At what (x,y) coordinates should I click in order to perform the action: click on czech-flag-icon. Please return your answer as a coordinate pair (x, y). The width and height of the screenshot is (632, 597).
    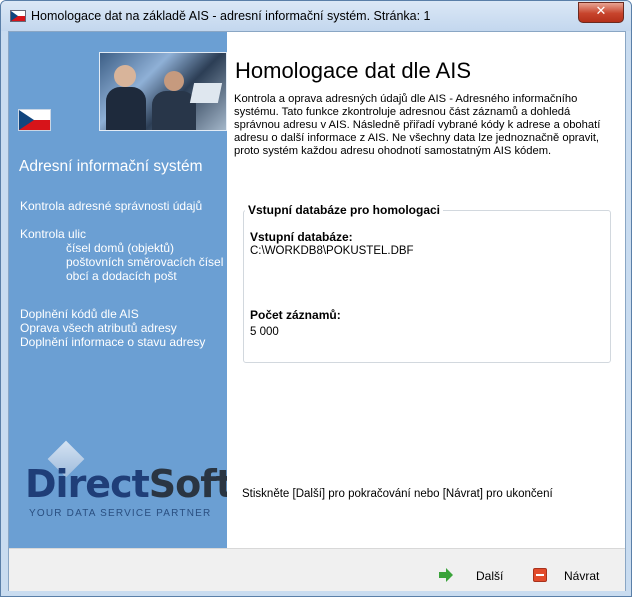
    Looking at the image, I should click on (18, 16).